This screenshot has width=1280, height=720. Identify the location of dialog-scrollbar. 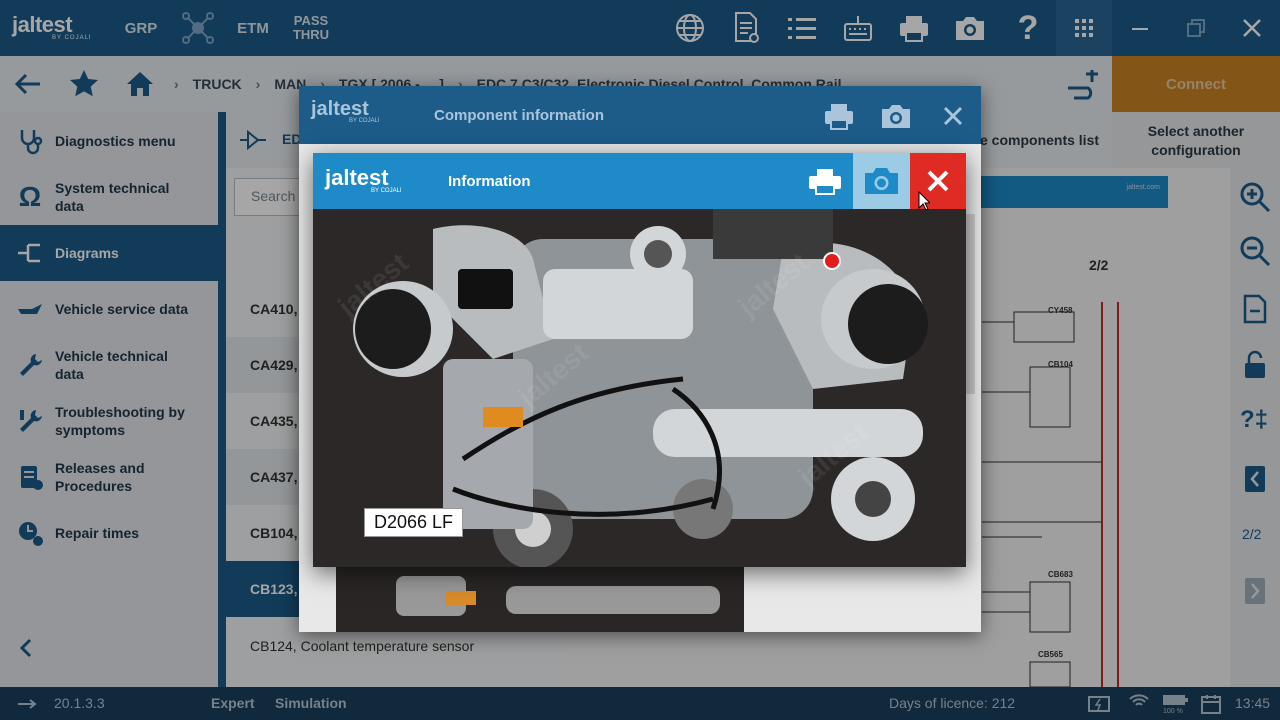
(970, 304).